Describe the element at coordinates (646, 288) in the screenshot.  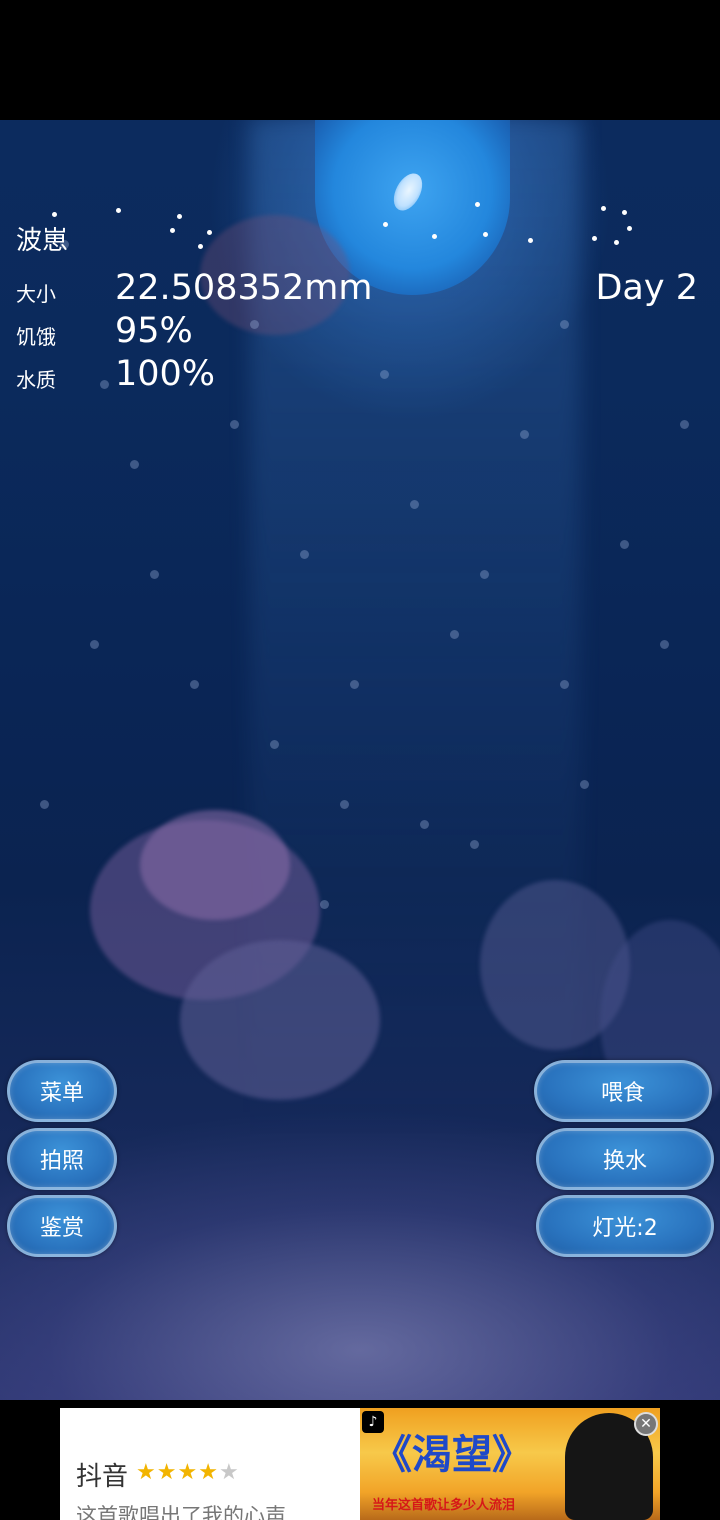
I see `day-counter: Day 2` at that location.